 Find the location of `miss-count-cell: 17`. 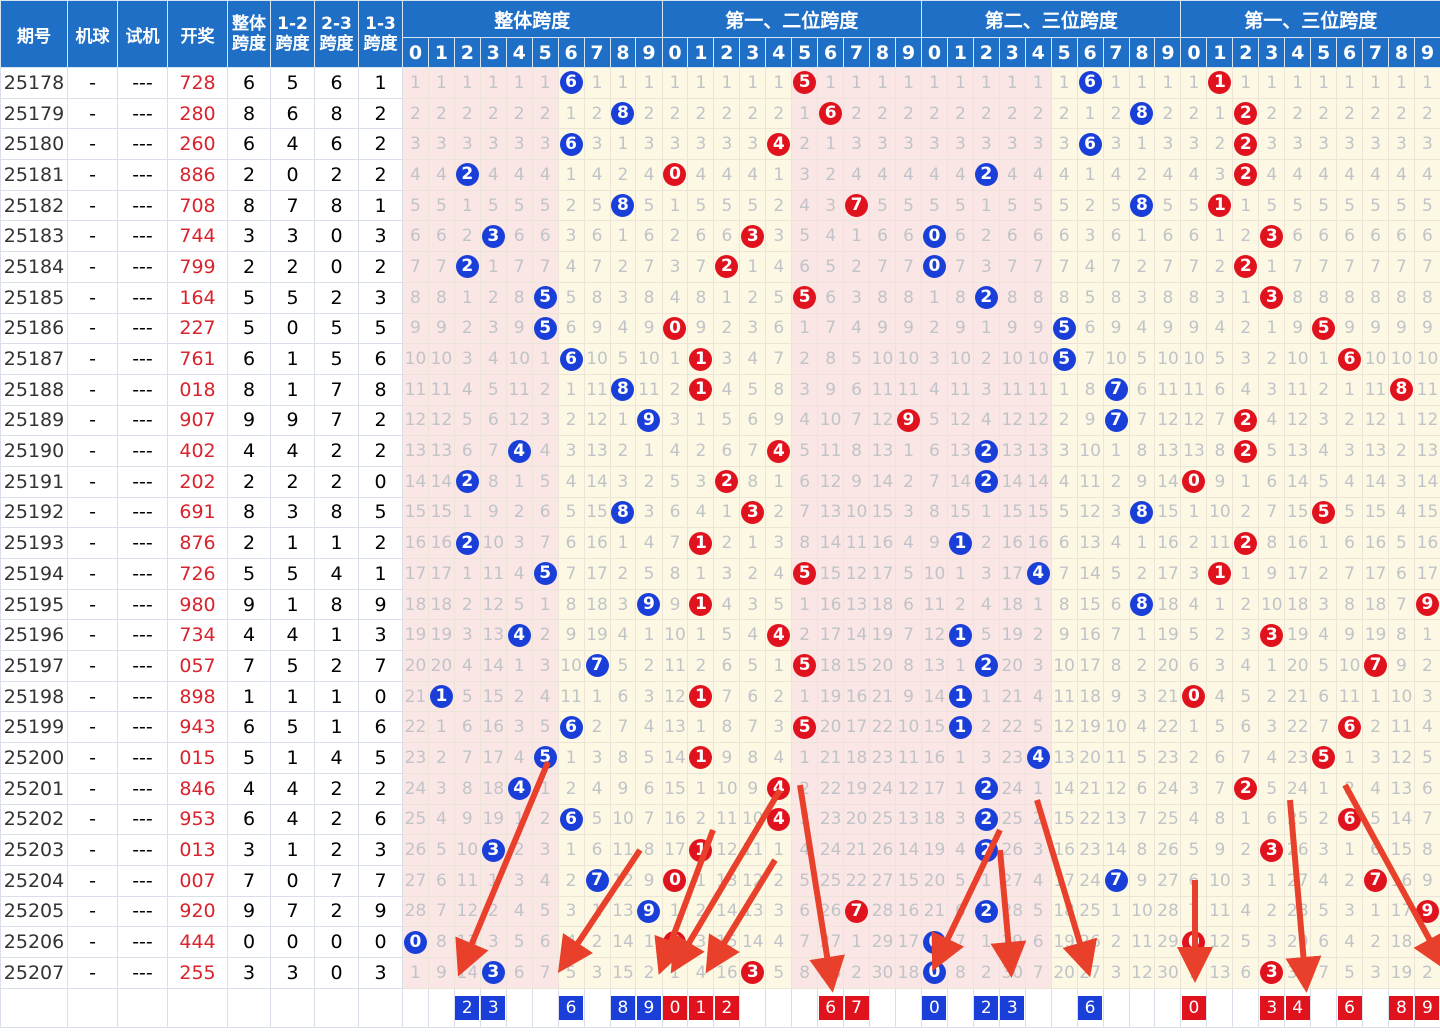

miss-count-cell: 17 is located at coordinates (1375, 574).